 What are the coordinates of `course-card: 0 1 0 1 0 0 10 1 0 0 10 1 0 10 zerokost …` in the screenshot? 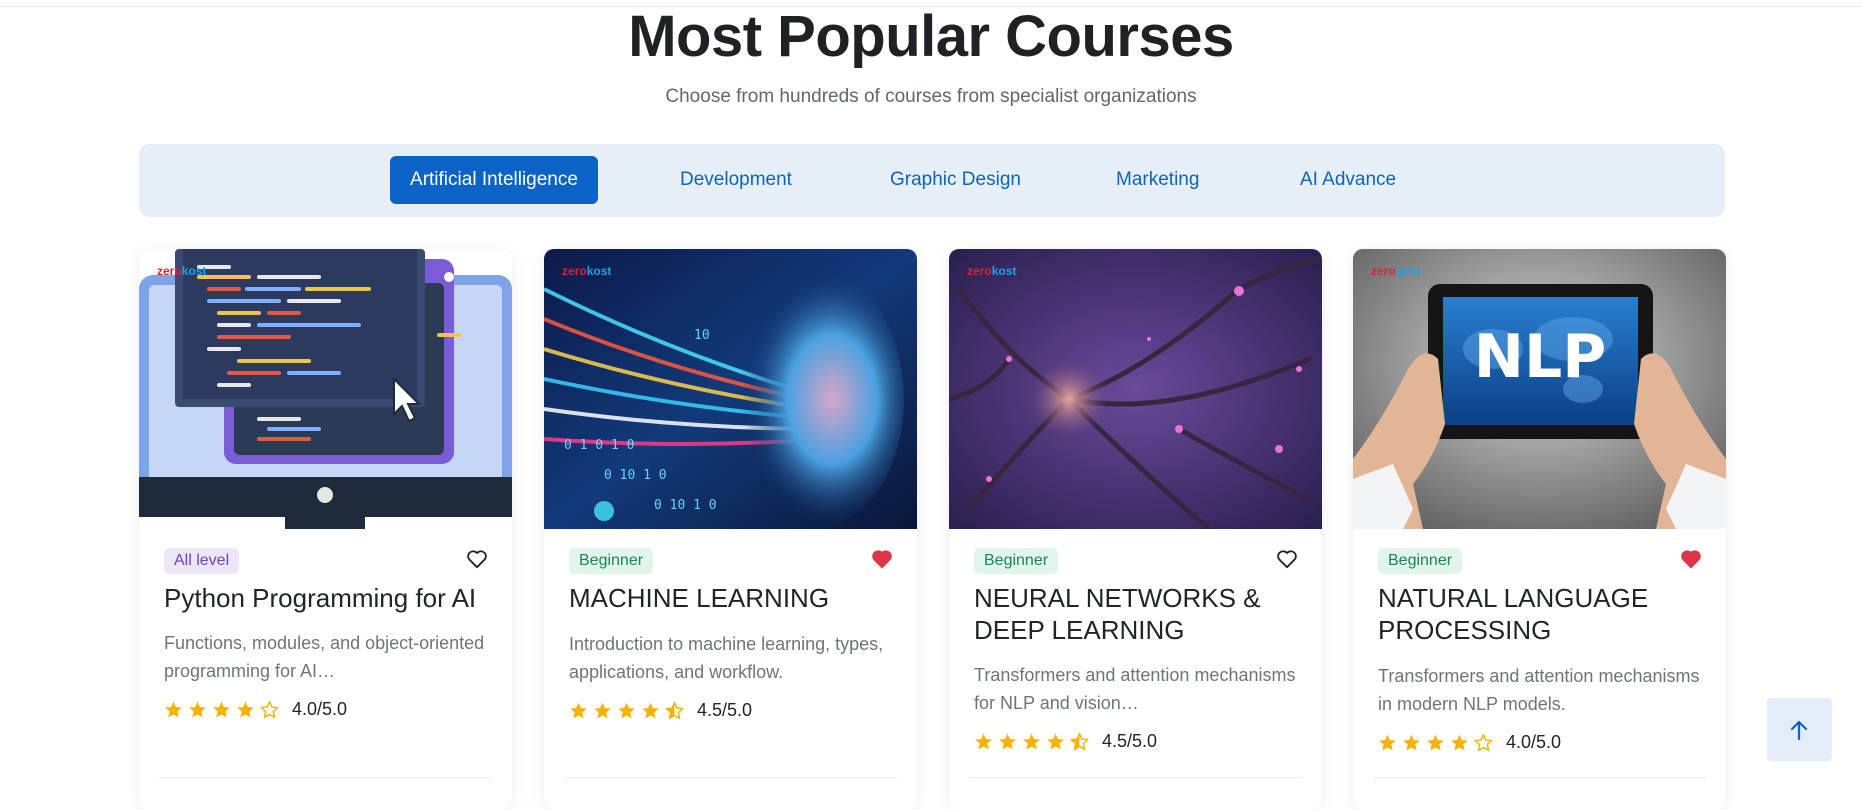 It's located at (730, 529).